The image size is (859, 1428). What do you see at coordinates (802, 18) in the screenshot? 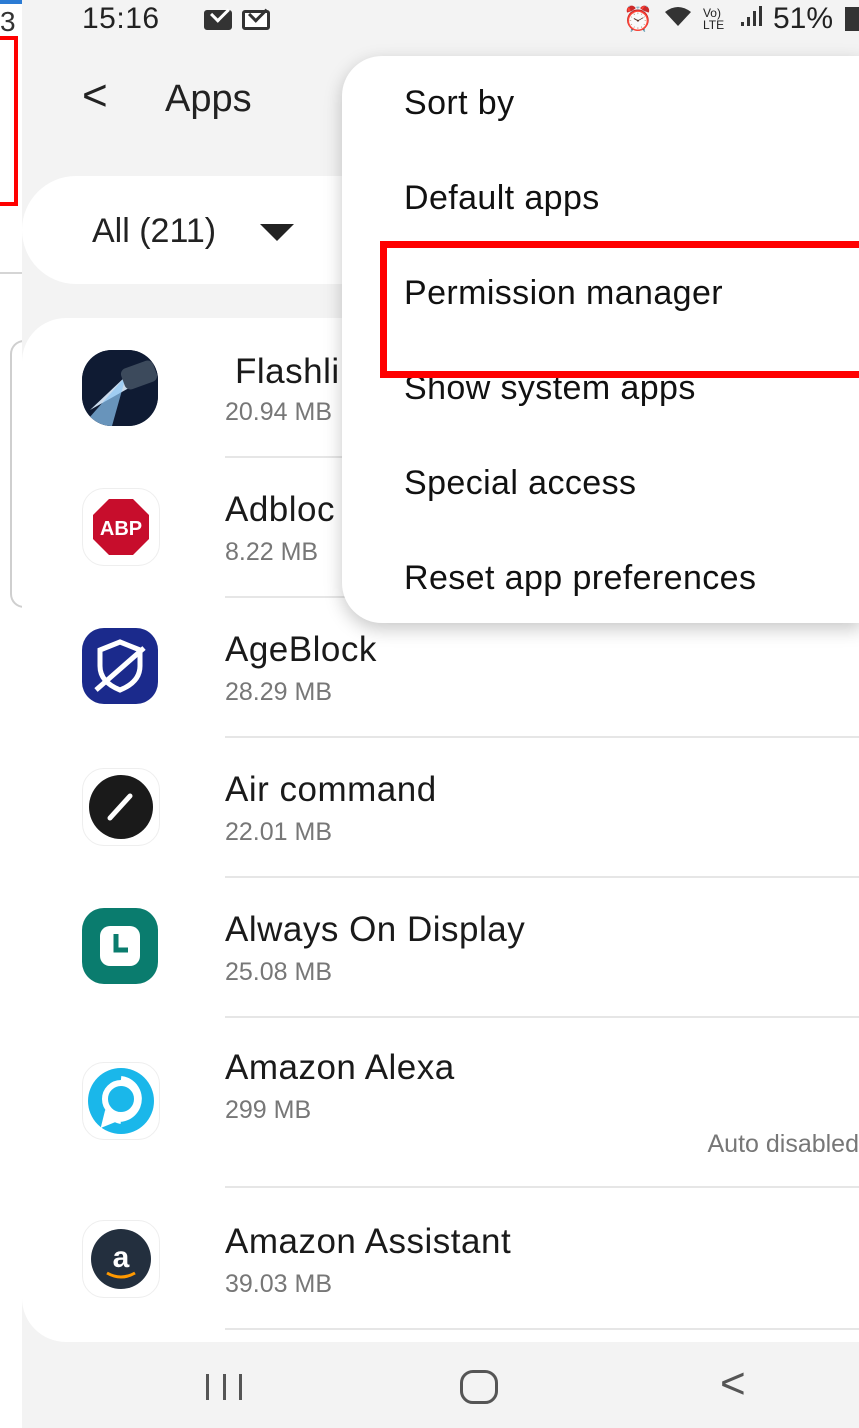
I see `battery-percent: 51%` at bounding box center [802, 18].